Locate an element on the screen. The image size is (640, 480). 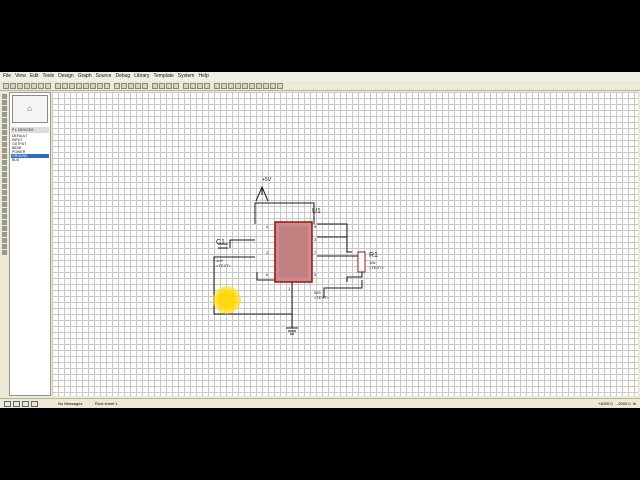
box-icon is located at coordinates (4, 192).